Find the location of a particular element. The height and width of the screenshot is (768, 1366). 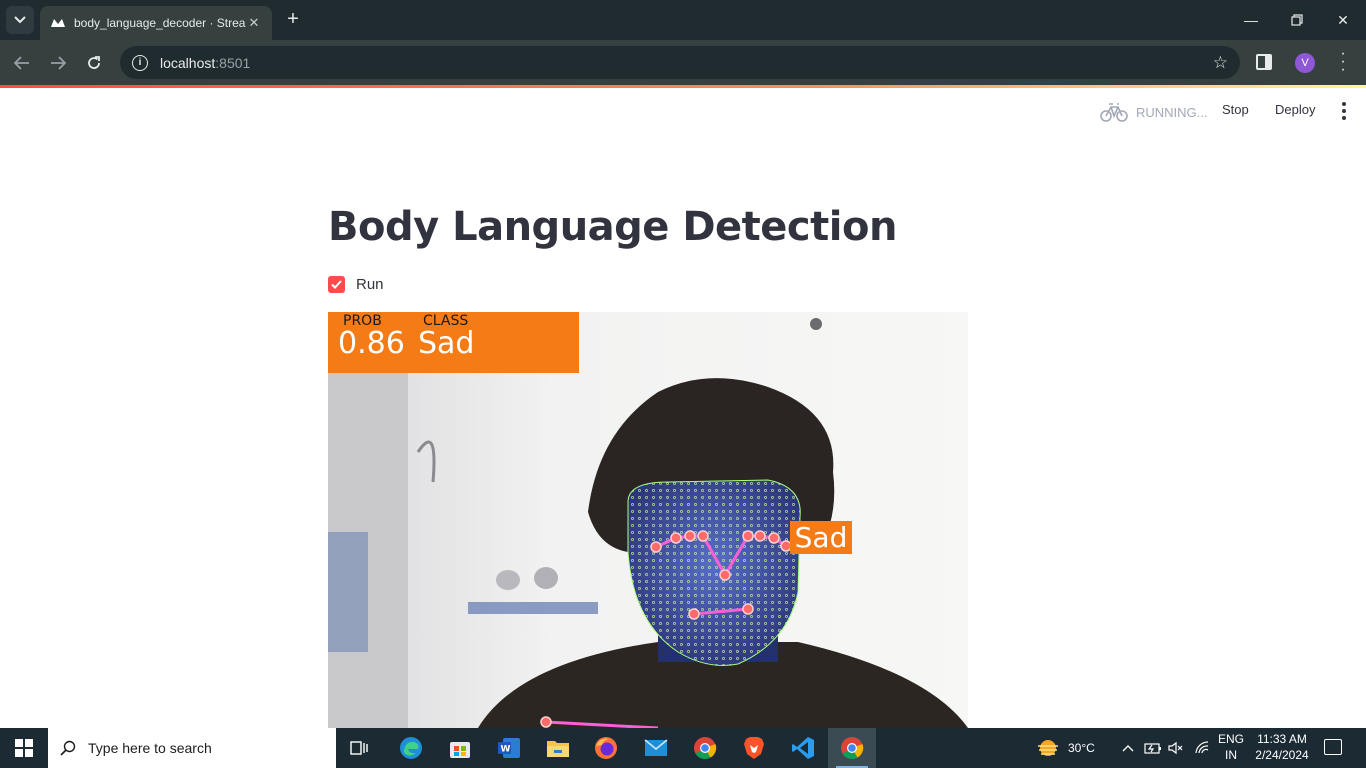

wifi-icon is located at coordinates (1202, 748).